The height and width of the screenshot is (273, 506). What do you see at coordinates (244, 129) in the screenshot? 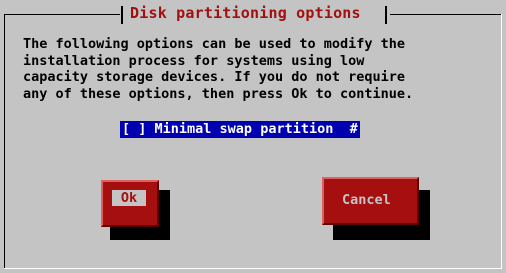
I see `checkbox-label: Minimal swap partition` at bounding box center [244, 129].